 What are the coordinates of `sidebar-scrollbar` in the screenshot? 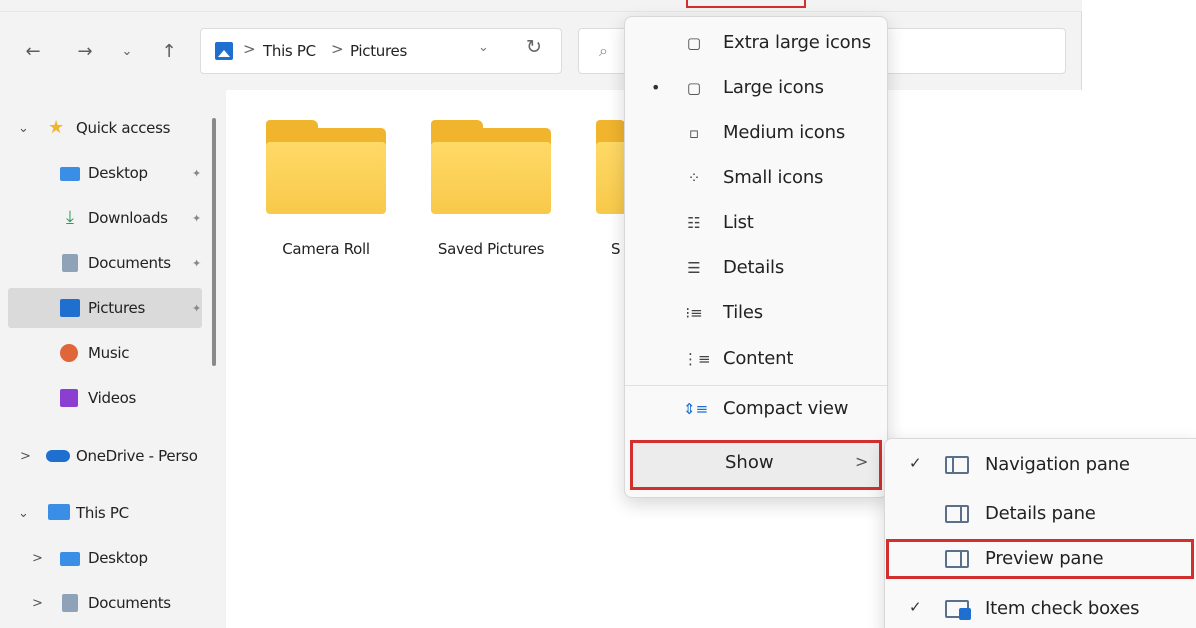 It's located at (214, 242).